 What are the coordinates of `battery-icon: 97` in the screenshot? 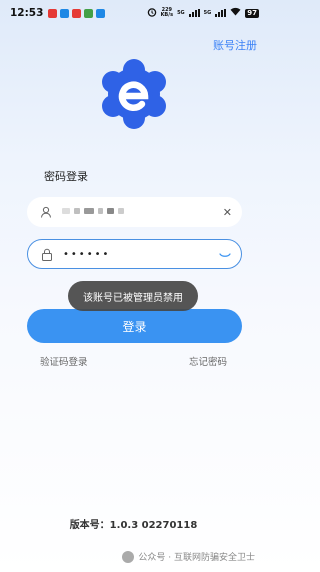 It's located at (252, 13).